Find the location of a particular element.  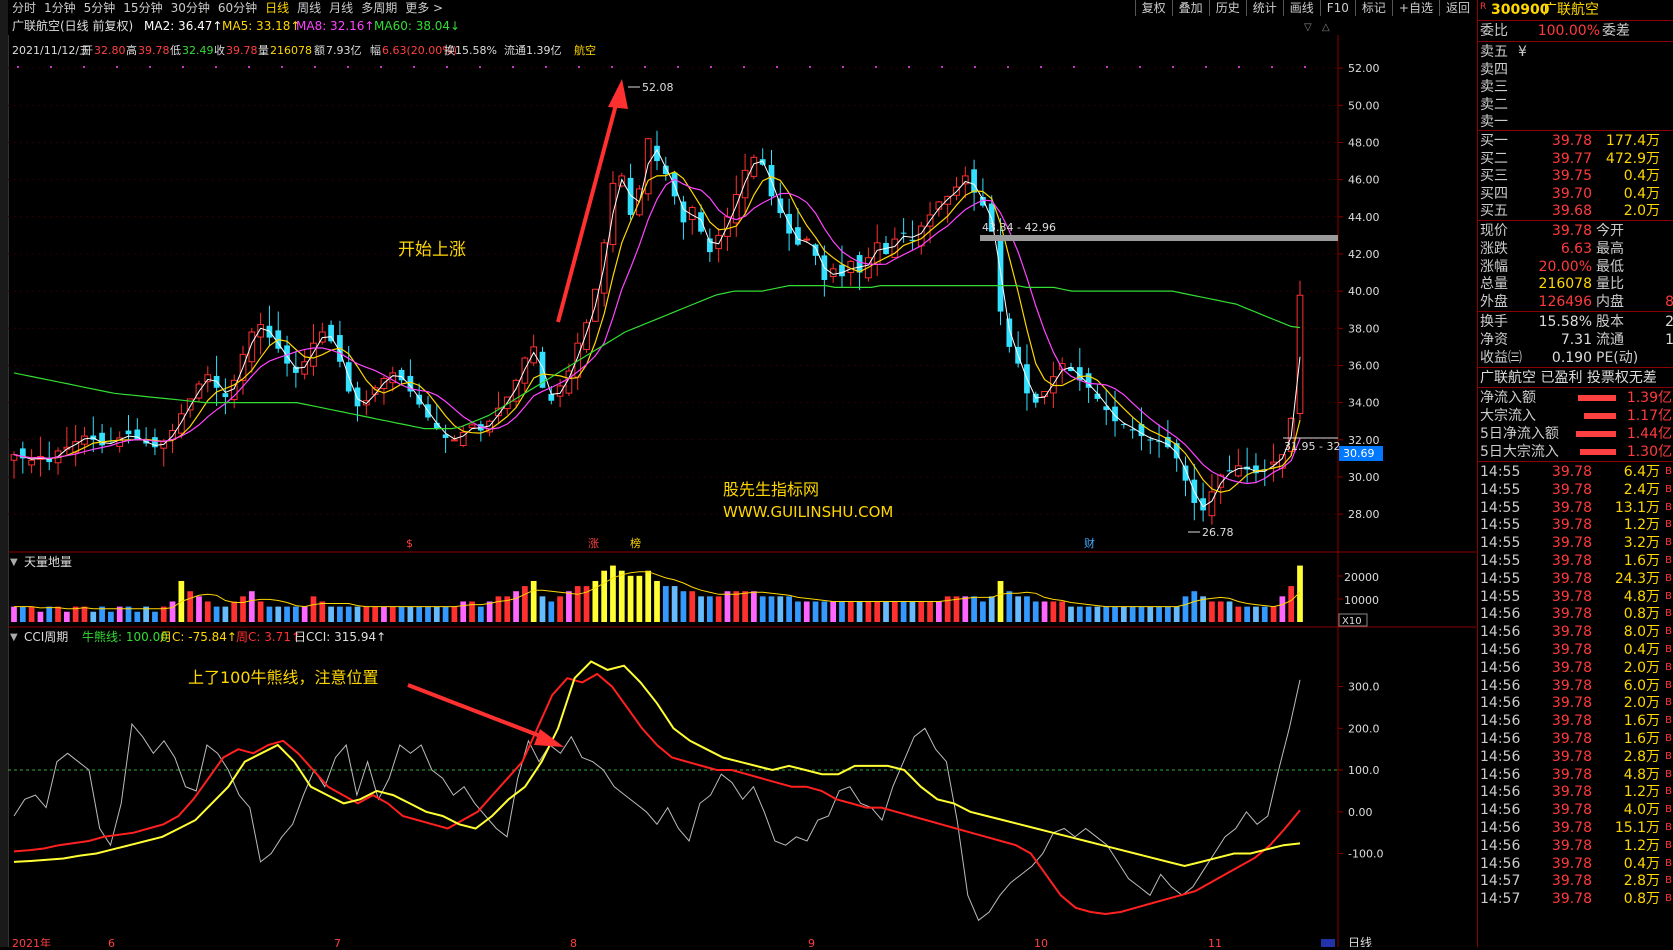

volume-pane-title: 天量地量 is located at coordinates (48, 562).